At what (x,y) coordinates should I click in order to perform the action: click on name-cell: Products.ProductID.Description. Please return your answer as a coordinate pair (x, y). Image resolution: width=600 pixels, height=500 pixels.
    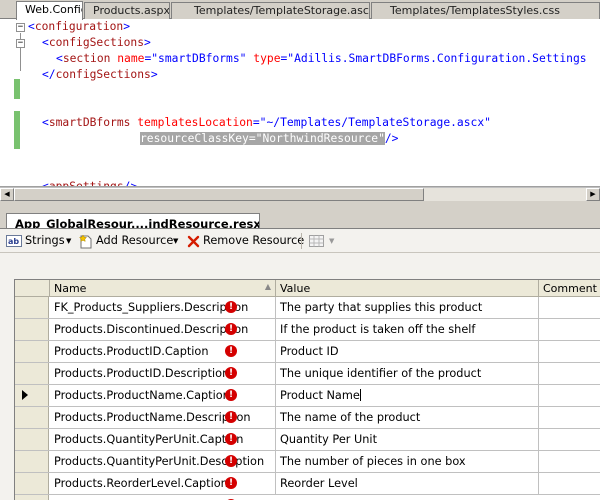
    Looking at the image, I should click on (163, 373).